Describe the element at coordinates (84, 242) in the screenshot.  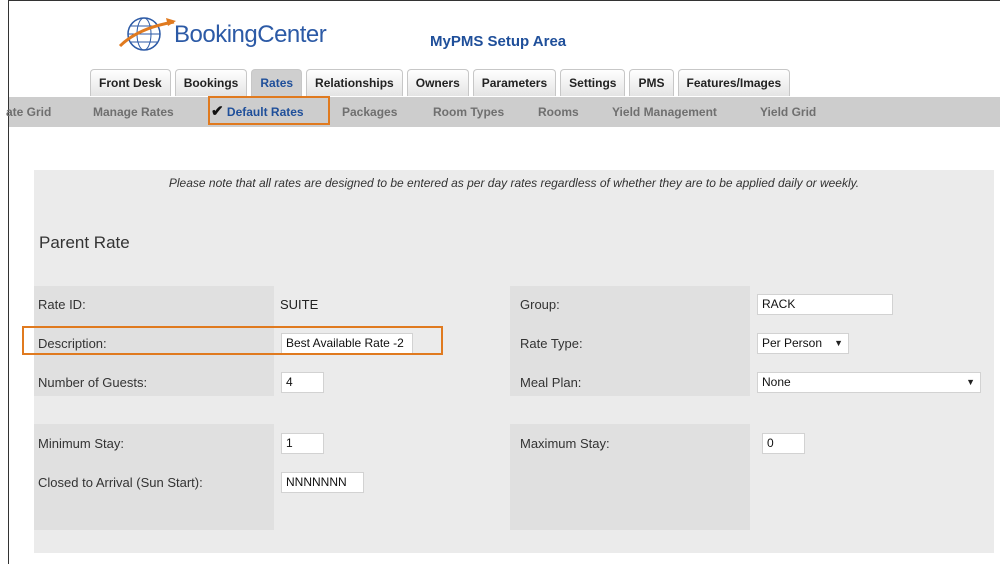
I see `section-title-parent-rate: Parent Rate` at that location.